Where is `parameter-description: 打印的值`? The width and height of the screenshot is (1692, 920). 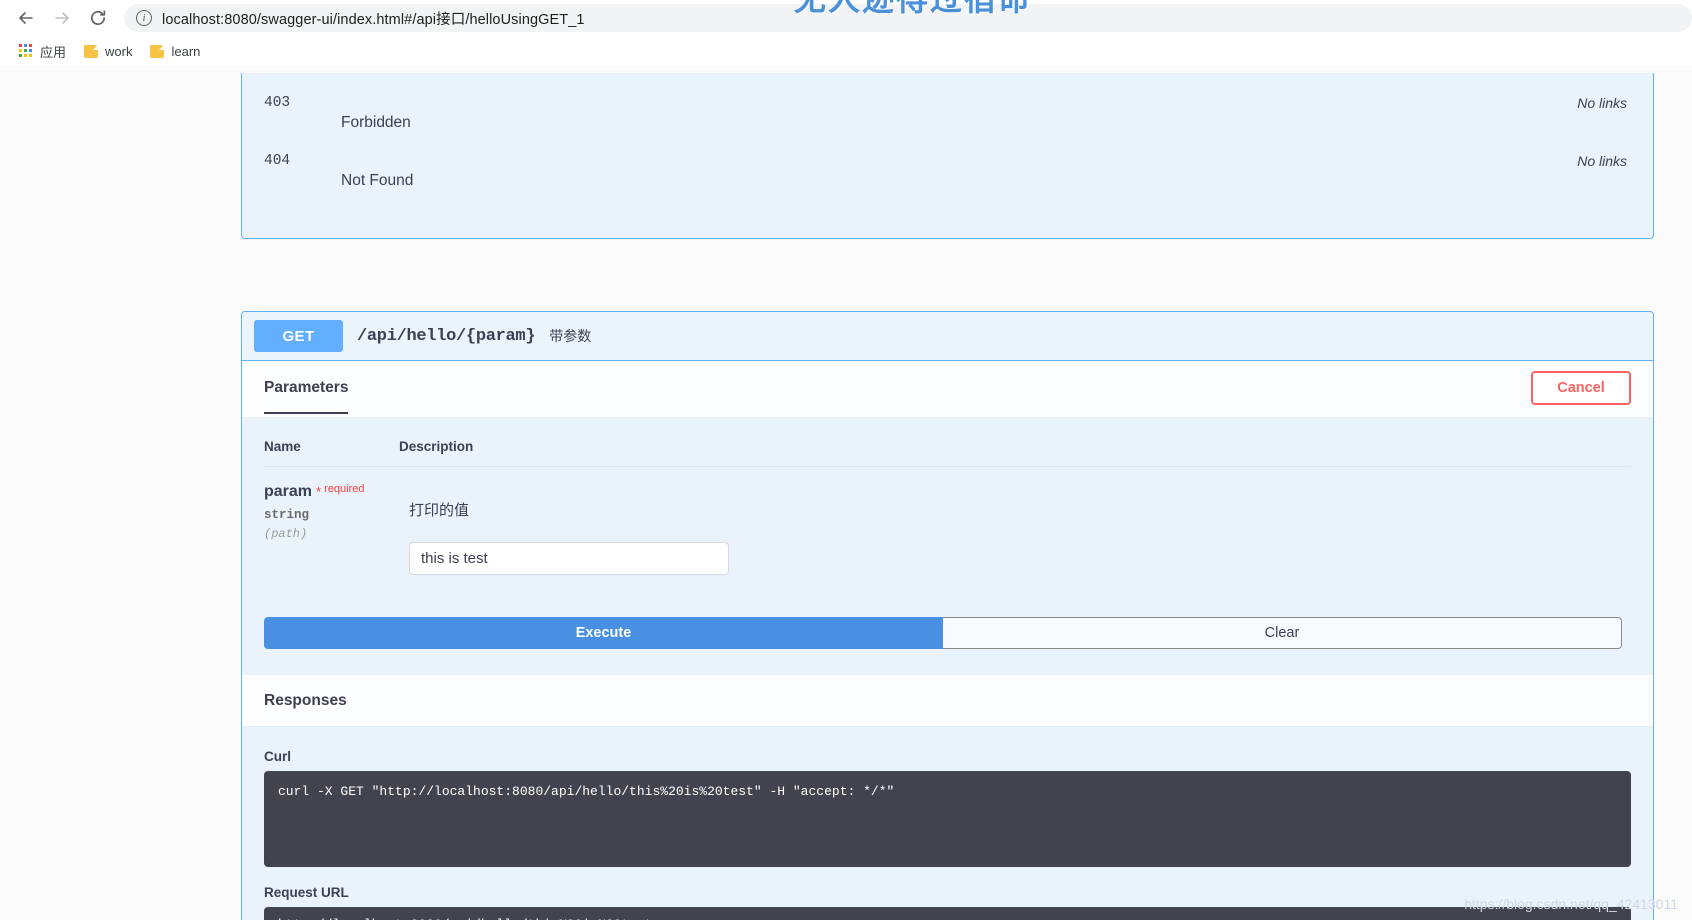 parameter-description: 打印的值 is located at coordinates (439, 510).